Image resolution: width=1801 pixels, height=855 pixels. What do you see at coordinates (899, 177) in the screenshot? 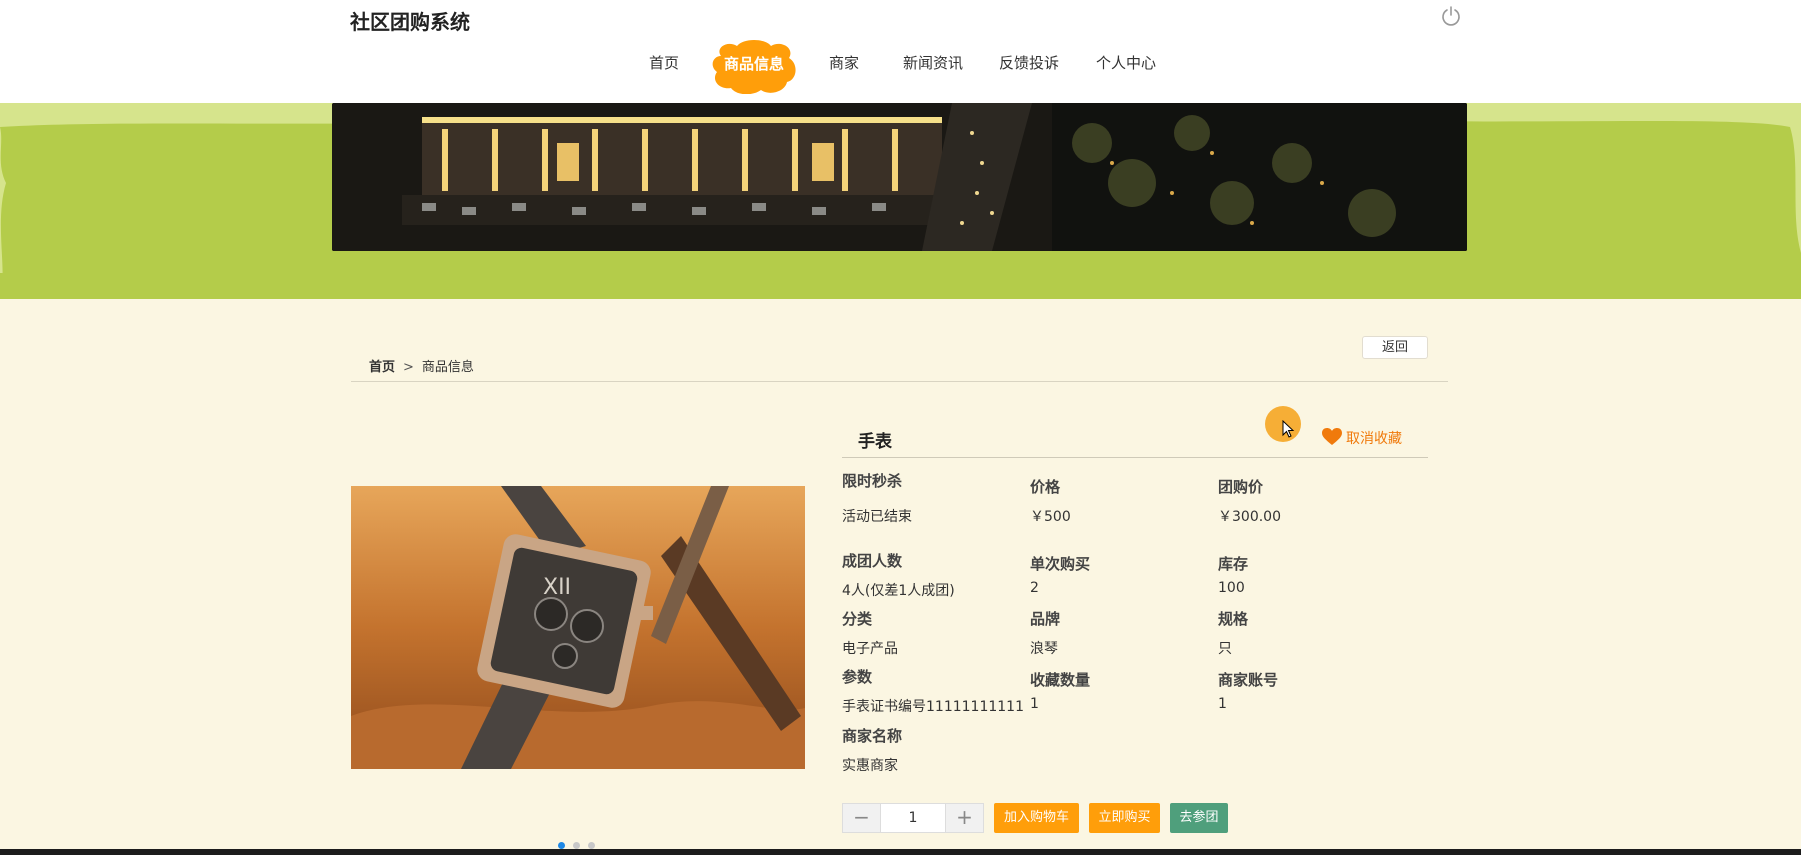
I see `banner-image` at bounding box center [899, 177].